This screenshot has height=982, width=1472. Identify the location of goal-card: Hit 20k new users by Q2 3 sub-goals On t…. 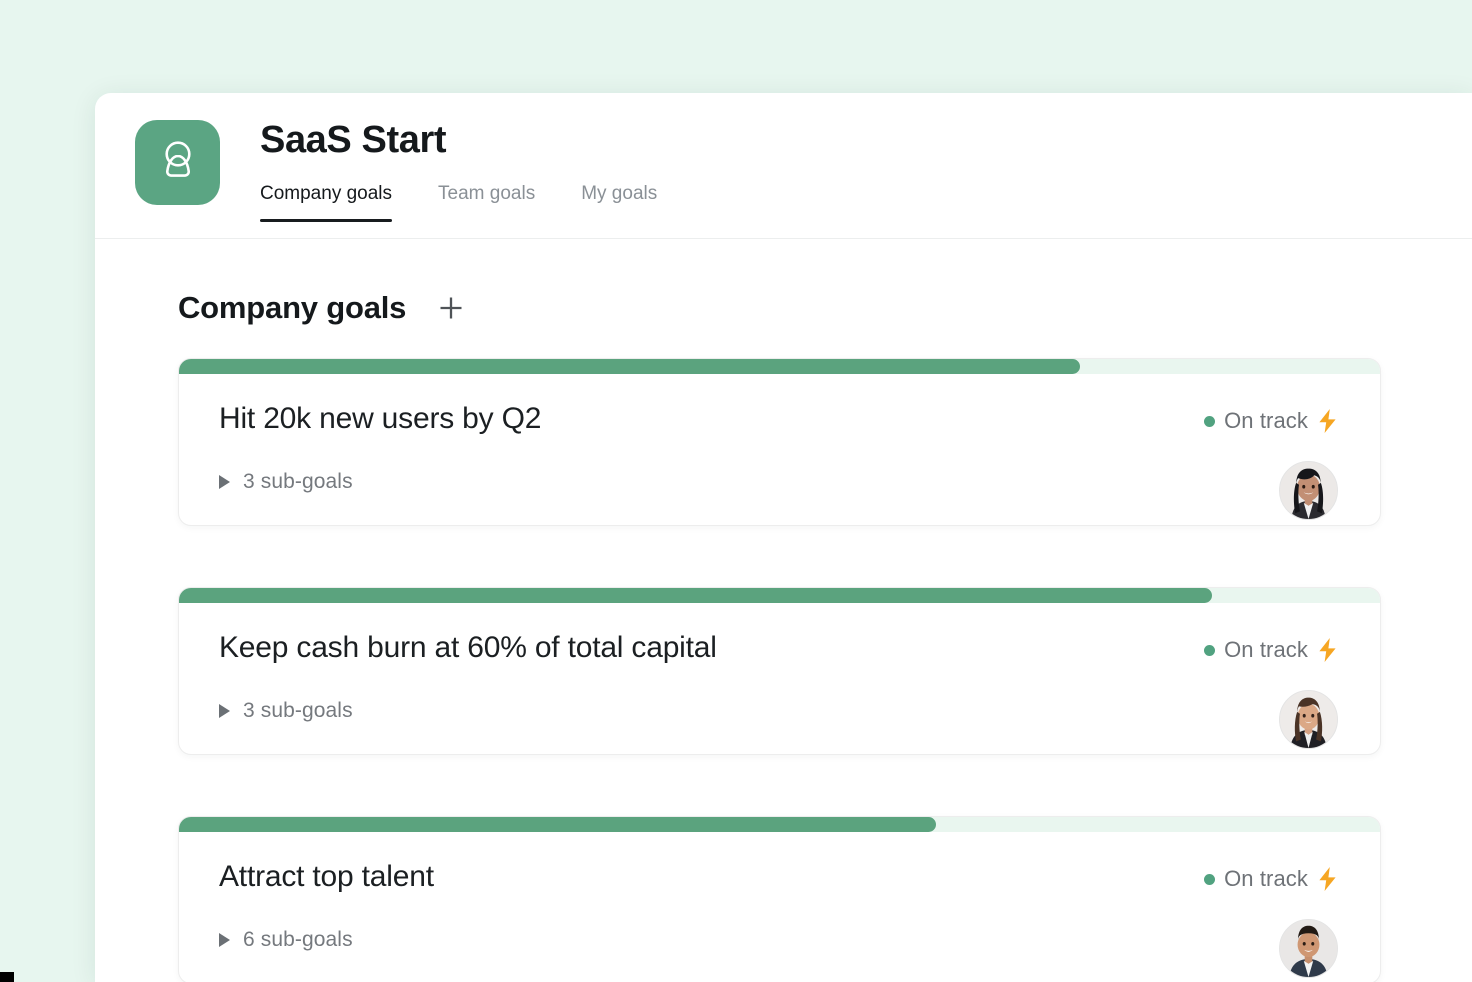
(779, 442).